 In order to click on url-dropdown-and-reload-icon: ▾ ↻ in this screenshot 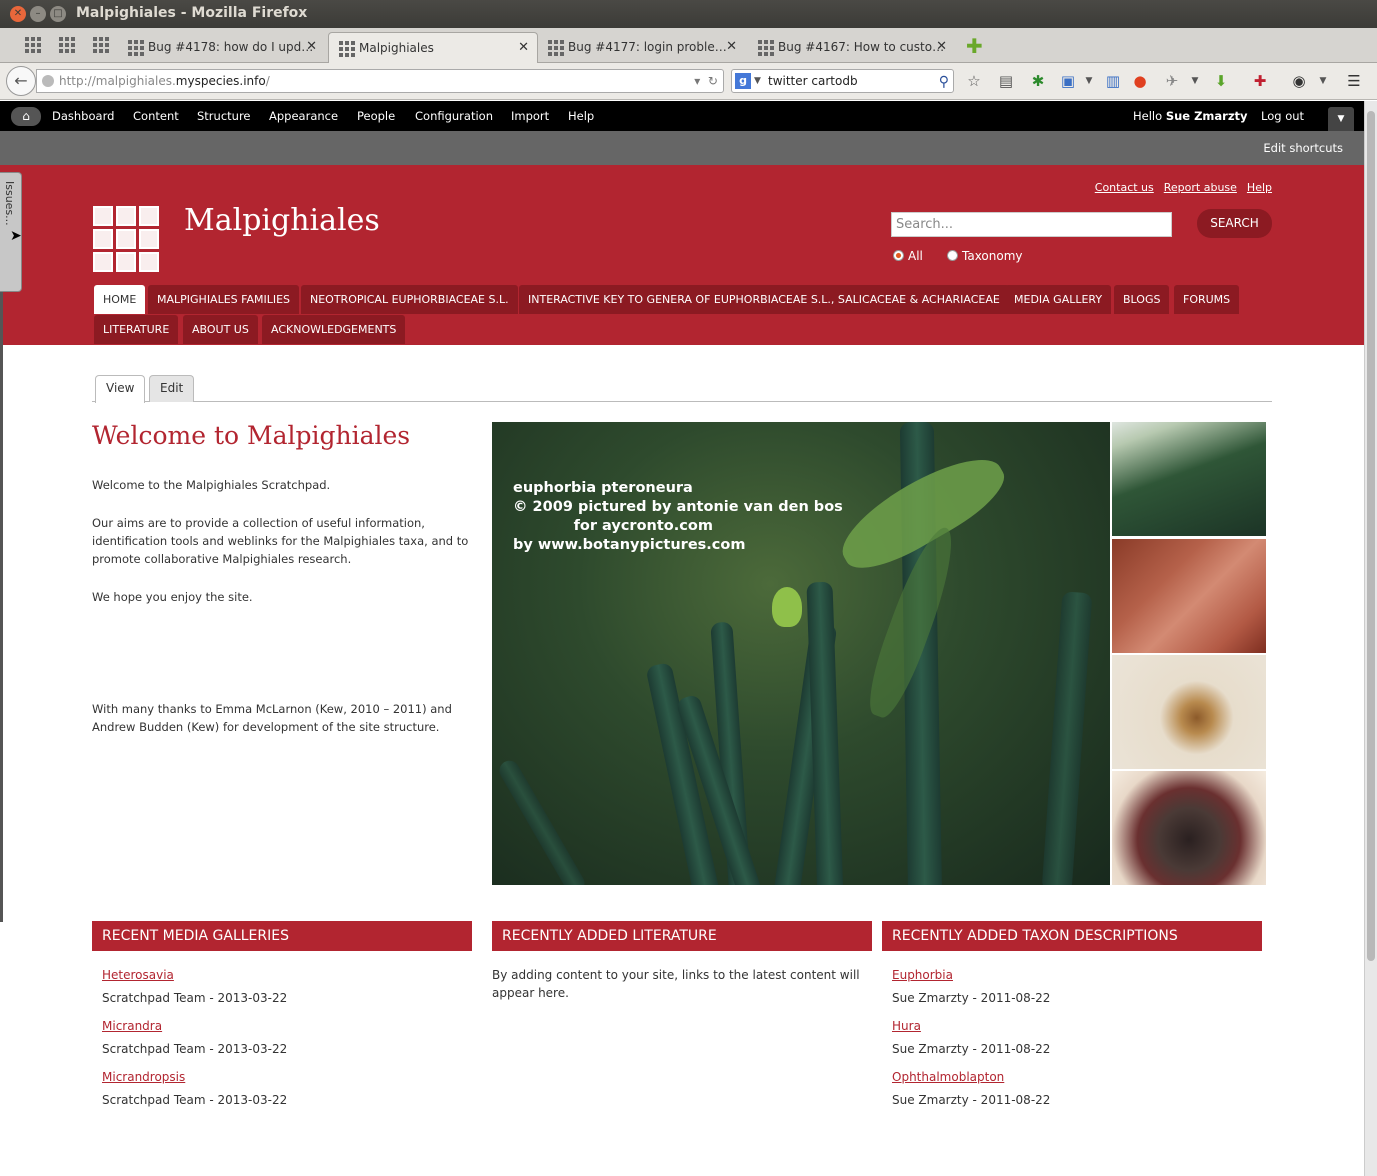, I will do `click(706, 81)`.